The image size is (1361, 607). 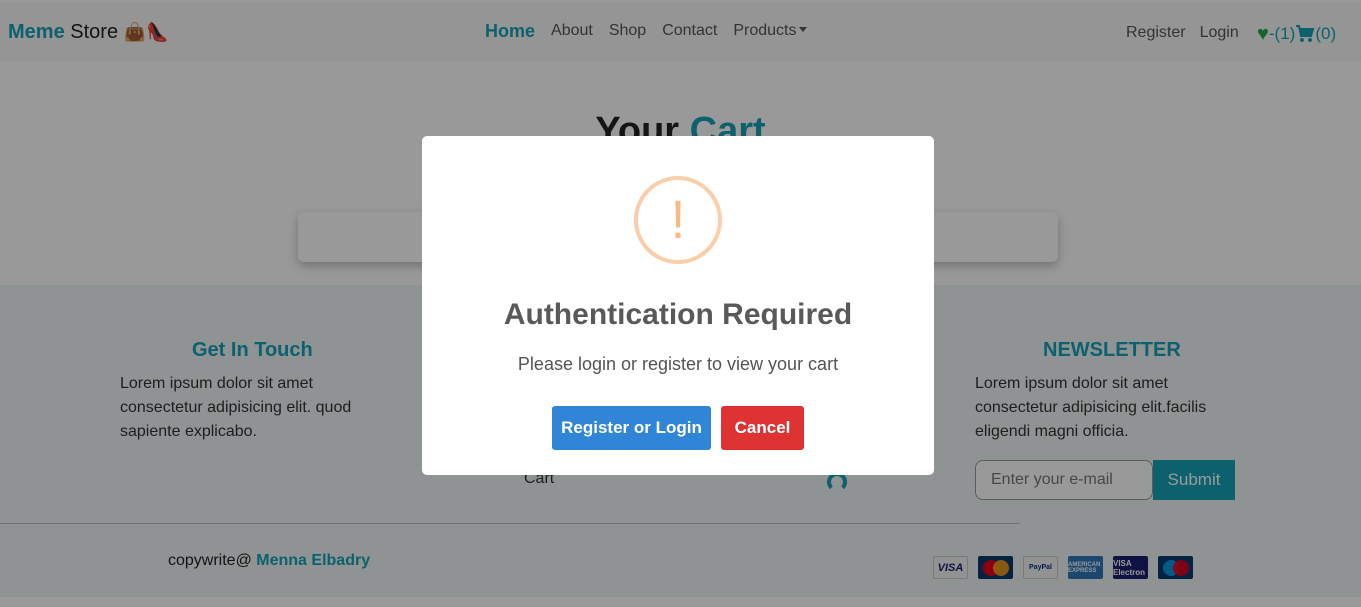 What do you see at coordinates (631, 428) in the screenshot?
I see `register-or-login-button: Register or Login` at bounding box center [631, 428].